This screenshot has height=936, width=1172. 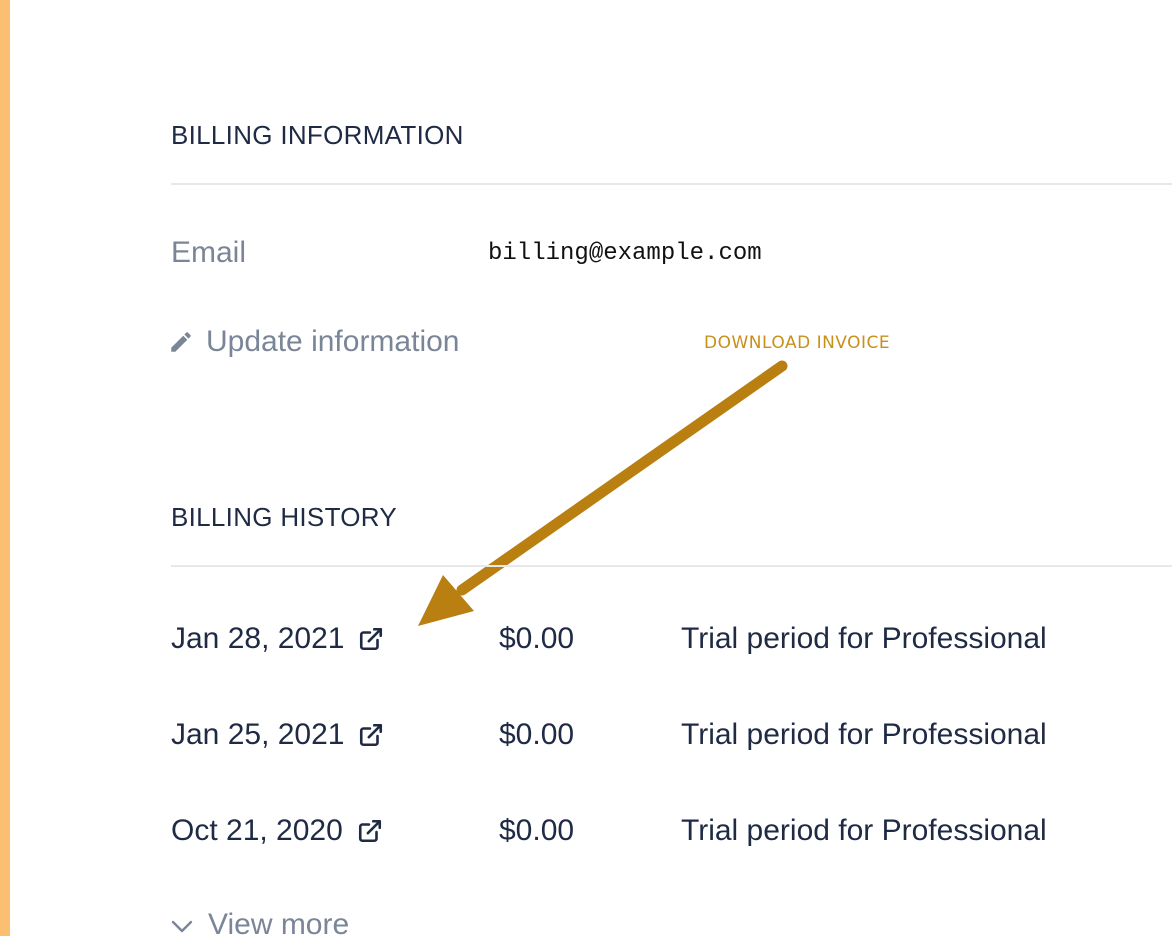 I want to click on invoice-date: Oct 21, 2020, so click(x=277, y=831).